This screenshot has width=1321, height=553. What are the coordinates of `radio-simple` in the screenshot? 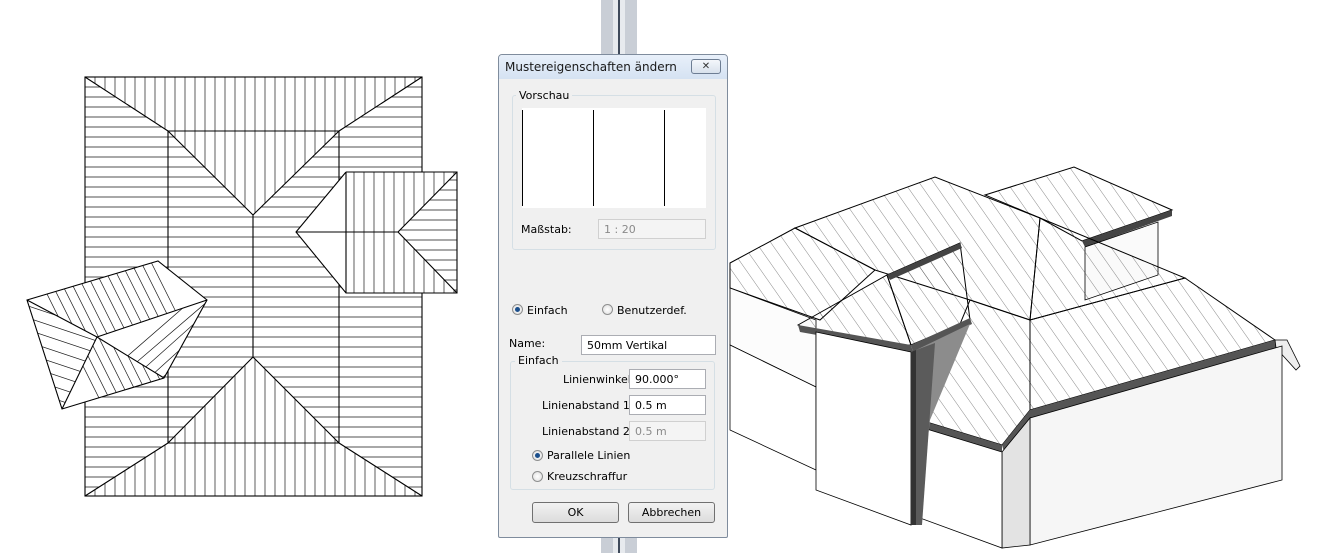 It's located at (517, 309).